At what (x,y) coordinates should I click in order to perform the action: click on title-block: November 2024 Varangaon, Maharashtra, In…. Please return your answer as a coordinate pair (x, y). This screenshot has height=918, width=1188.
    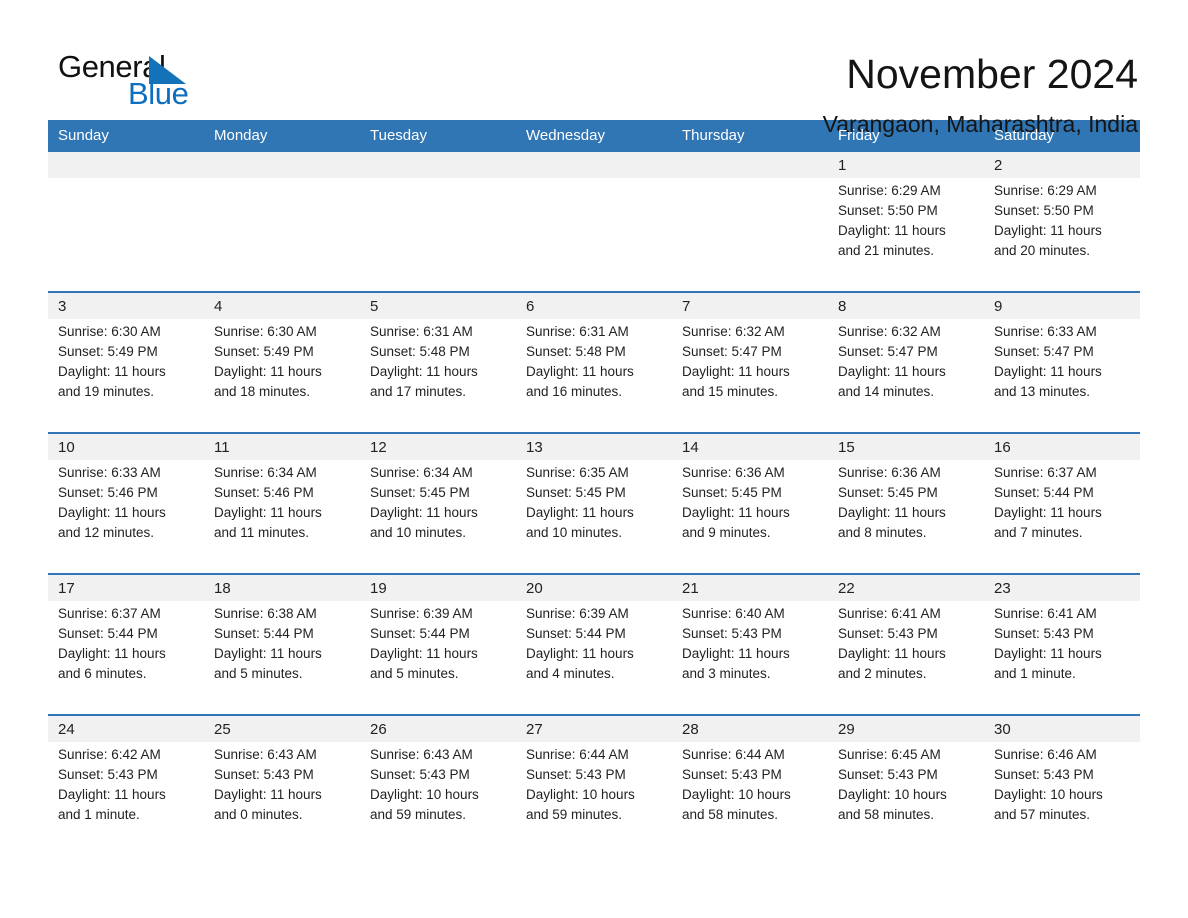
    Looking at the image, I should click on (981, 94).